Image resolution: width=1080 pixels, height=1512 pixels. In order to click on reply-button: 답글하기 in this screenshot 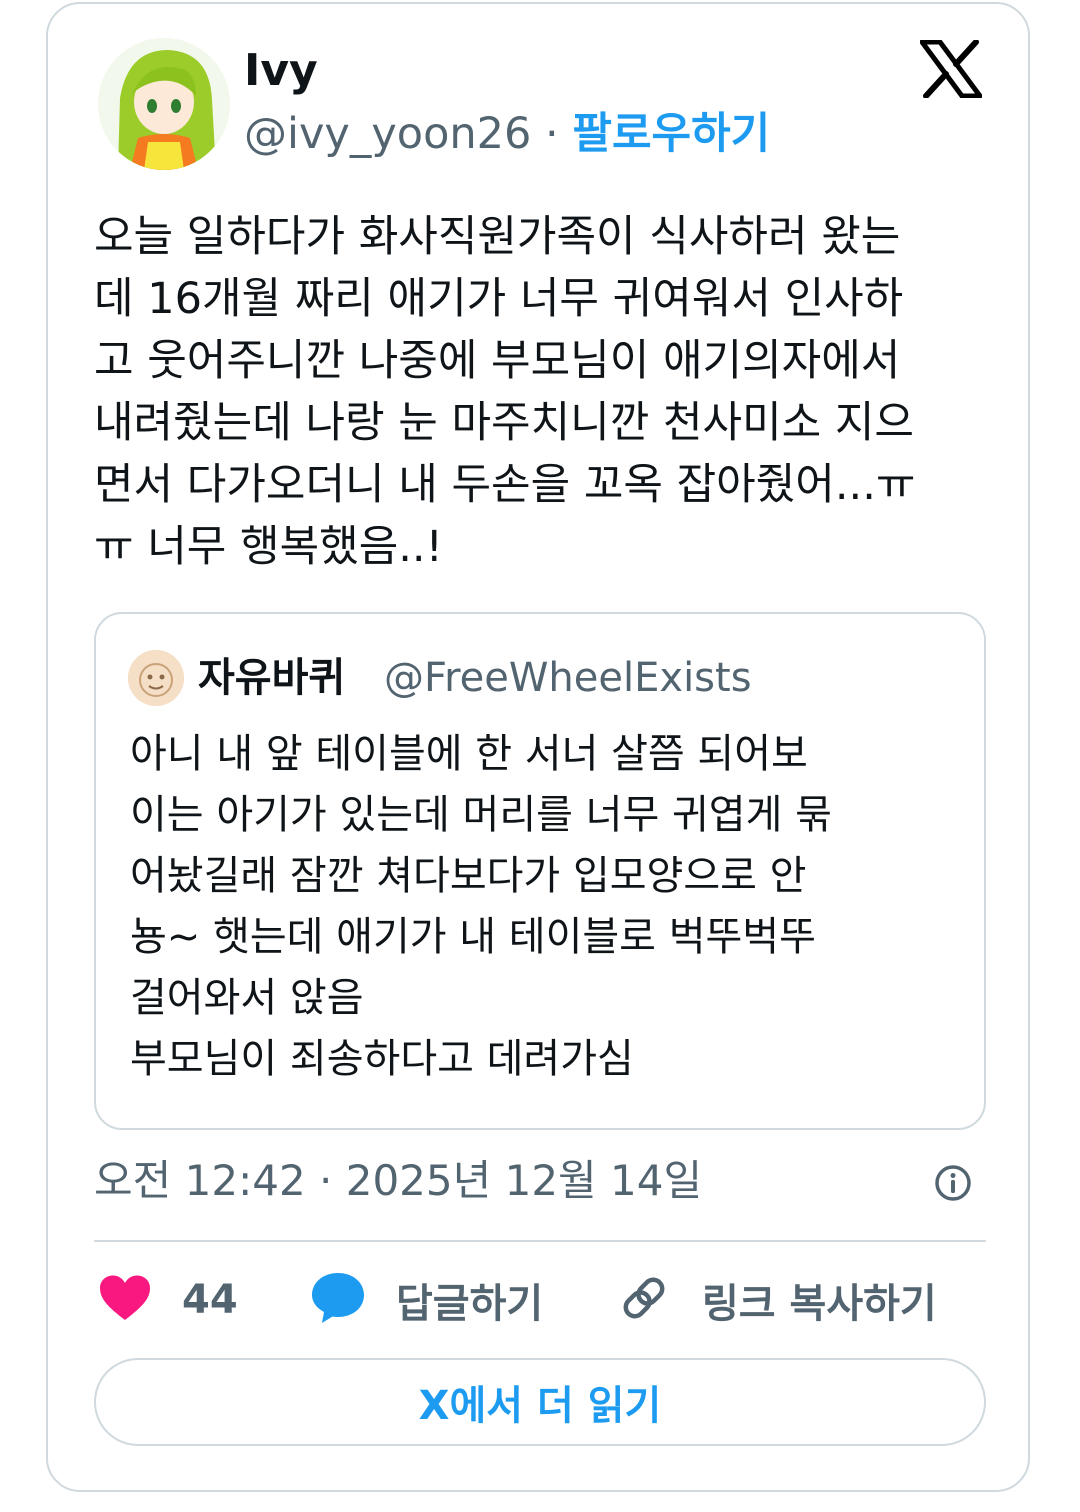, I will do `click(426, 1300)`.